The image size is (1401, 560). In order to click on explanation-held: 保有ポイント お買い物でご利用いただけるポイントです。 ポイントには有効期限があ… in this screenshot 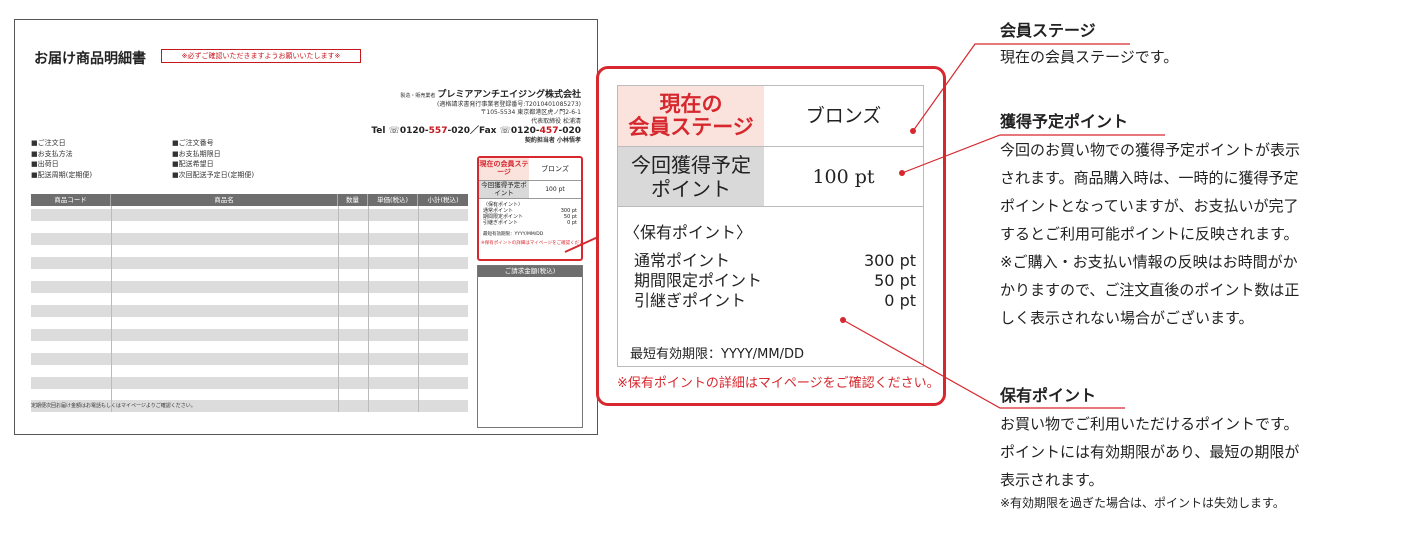, I will do `click(1195, 449)`.